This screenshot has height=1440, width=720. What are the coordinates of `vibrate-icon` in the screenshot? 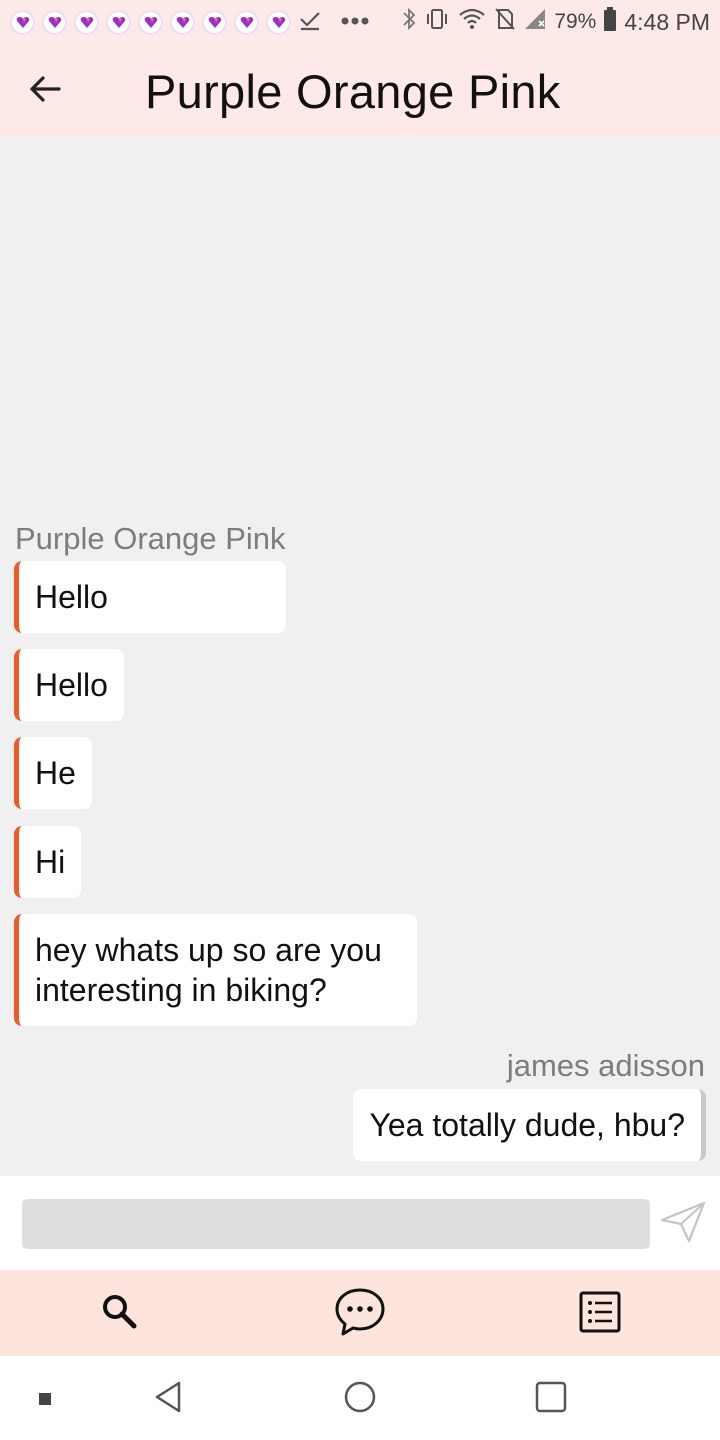 It's located at (437, 22).